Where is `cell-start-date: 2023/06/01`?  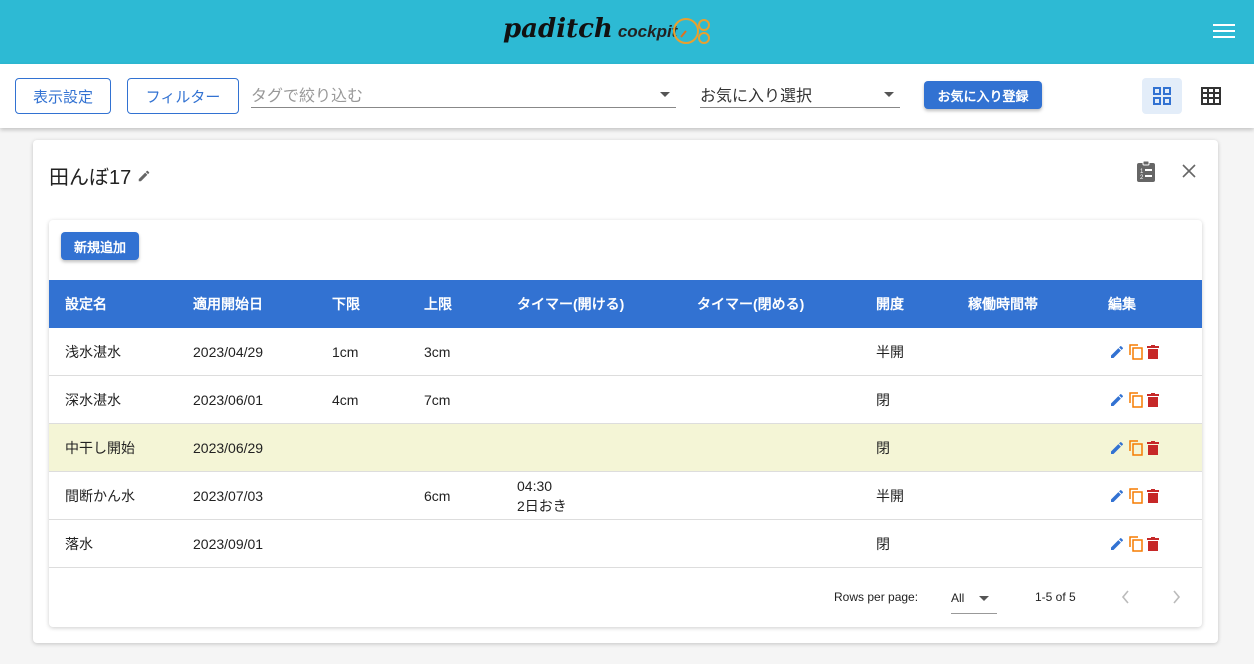
cell-start-date: 2023/06/01 is located at coordinates (228, 399).